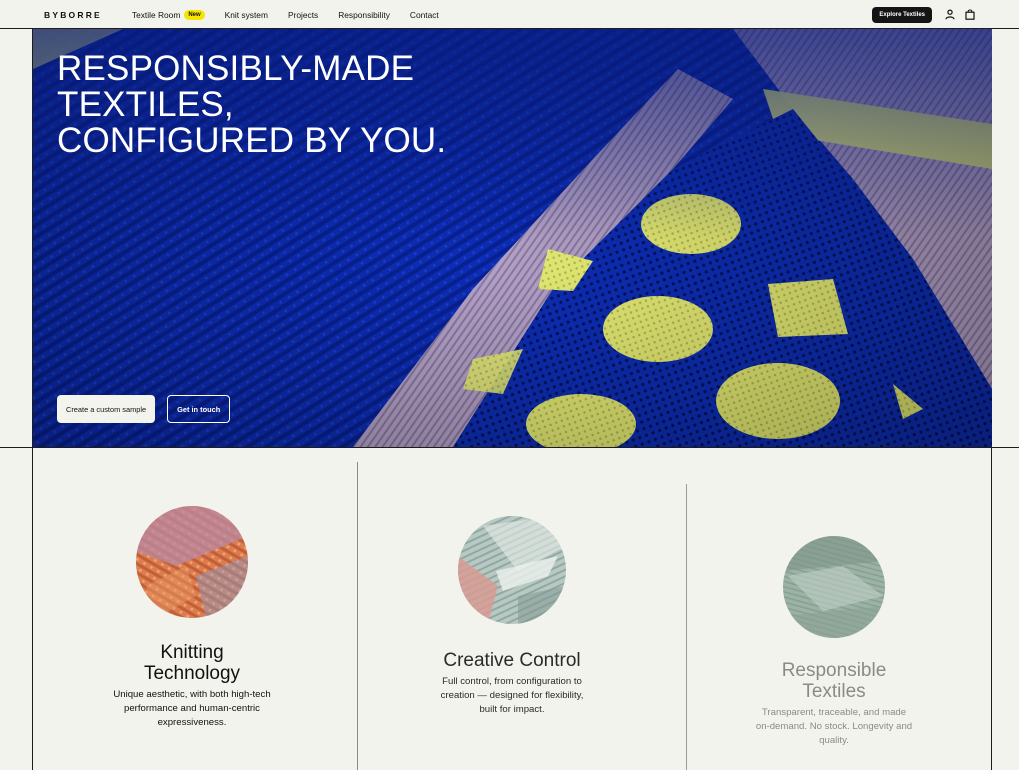 The height and width of the screenshot is (770, 1019). What do you see at coordinates (950, 14) in the screenshot?
I see `user-icon` at bounding box center [950, 14].